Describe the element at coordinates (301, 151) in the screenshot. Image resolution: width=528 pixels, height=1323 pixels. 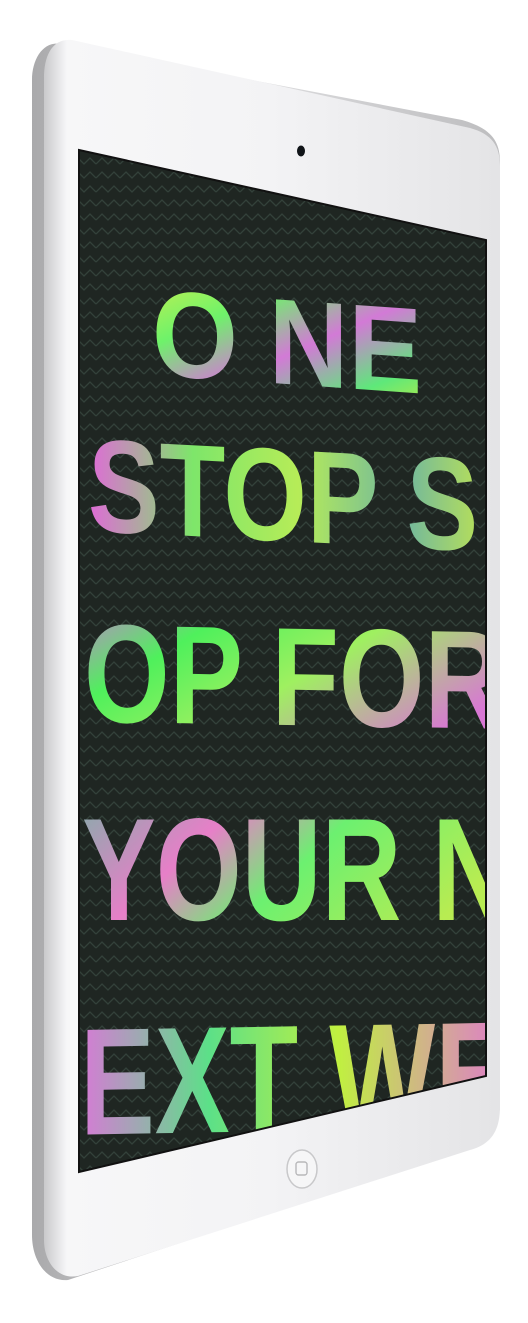
I see `front-camera-icon` at that location.